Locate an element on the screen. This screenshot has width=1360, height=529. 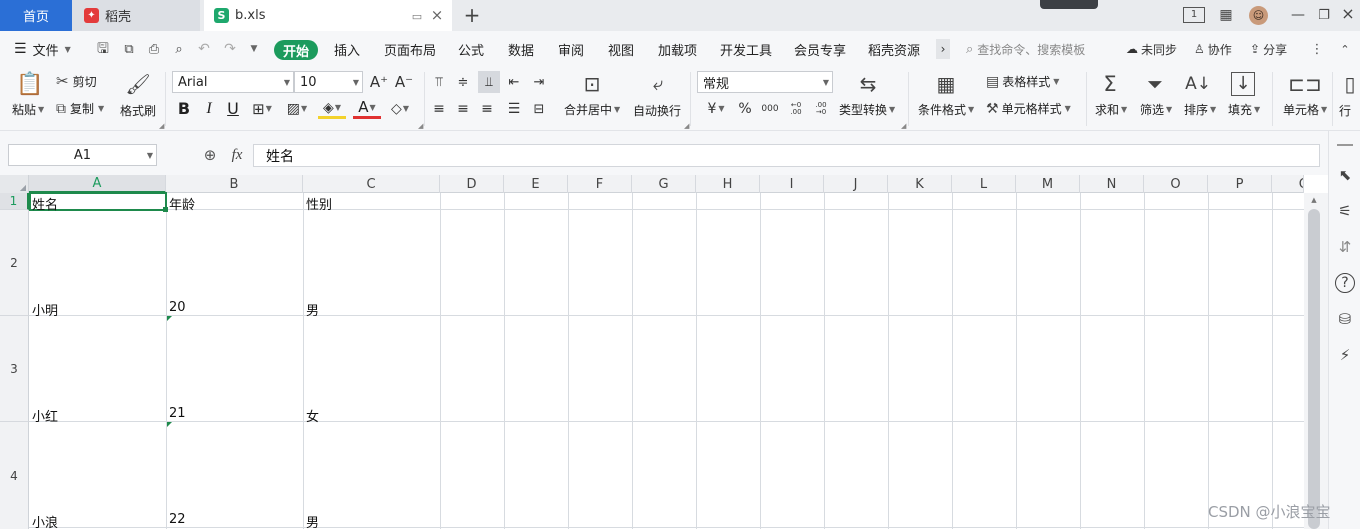
conditional-format-icon: ▦ is located at coordinates (946, 84).